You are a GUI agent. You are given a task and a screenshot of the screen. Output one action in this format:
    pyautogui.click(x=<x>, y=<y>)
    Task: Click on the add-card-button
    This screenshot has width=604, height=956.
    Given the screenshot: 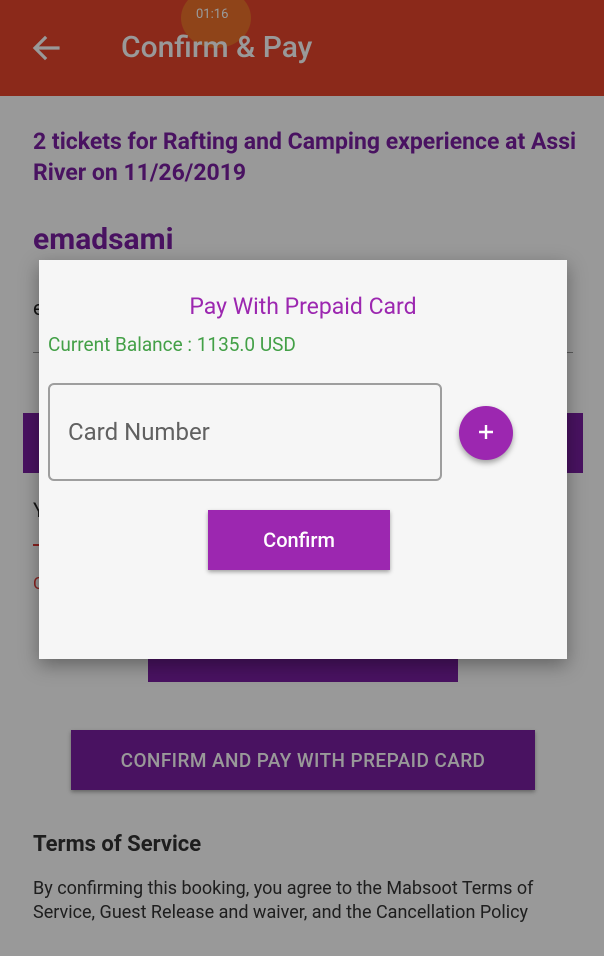 What is the action you would take?
    pyautogui.click(x=486, y=433)
    